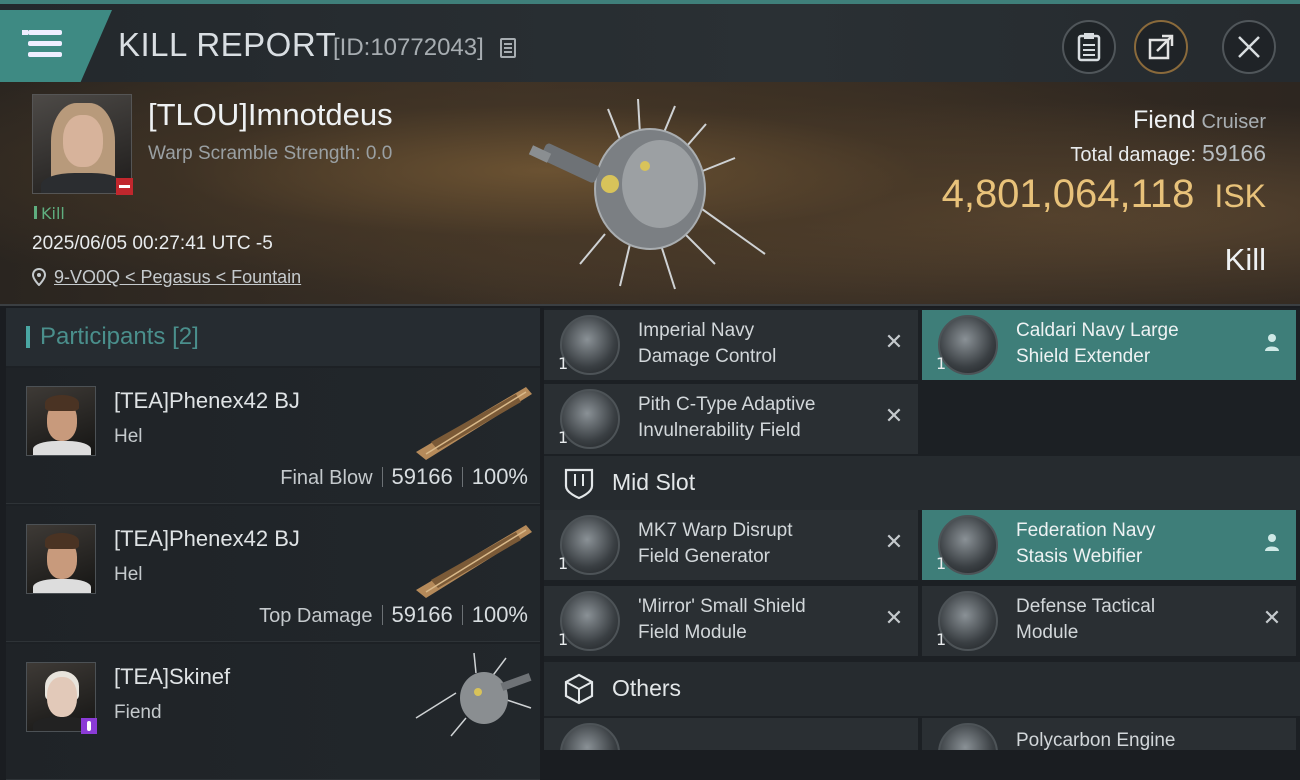 Image resolution: width=1300 pixels, height=780 pixels. Describe the element at coordinates (590, 736) in the screenshot. I see `module-icon` at that location.